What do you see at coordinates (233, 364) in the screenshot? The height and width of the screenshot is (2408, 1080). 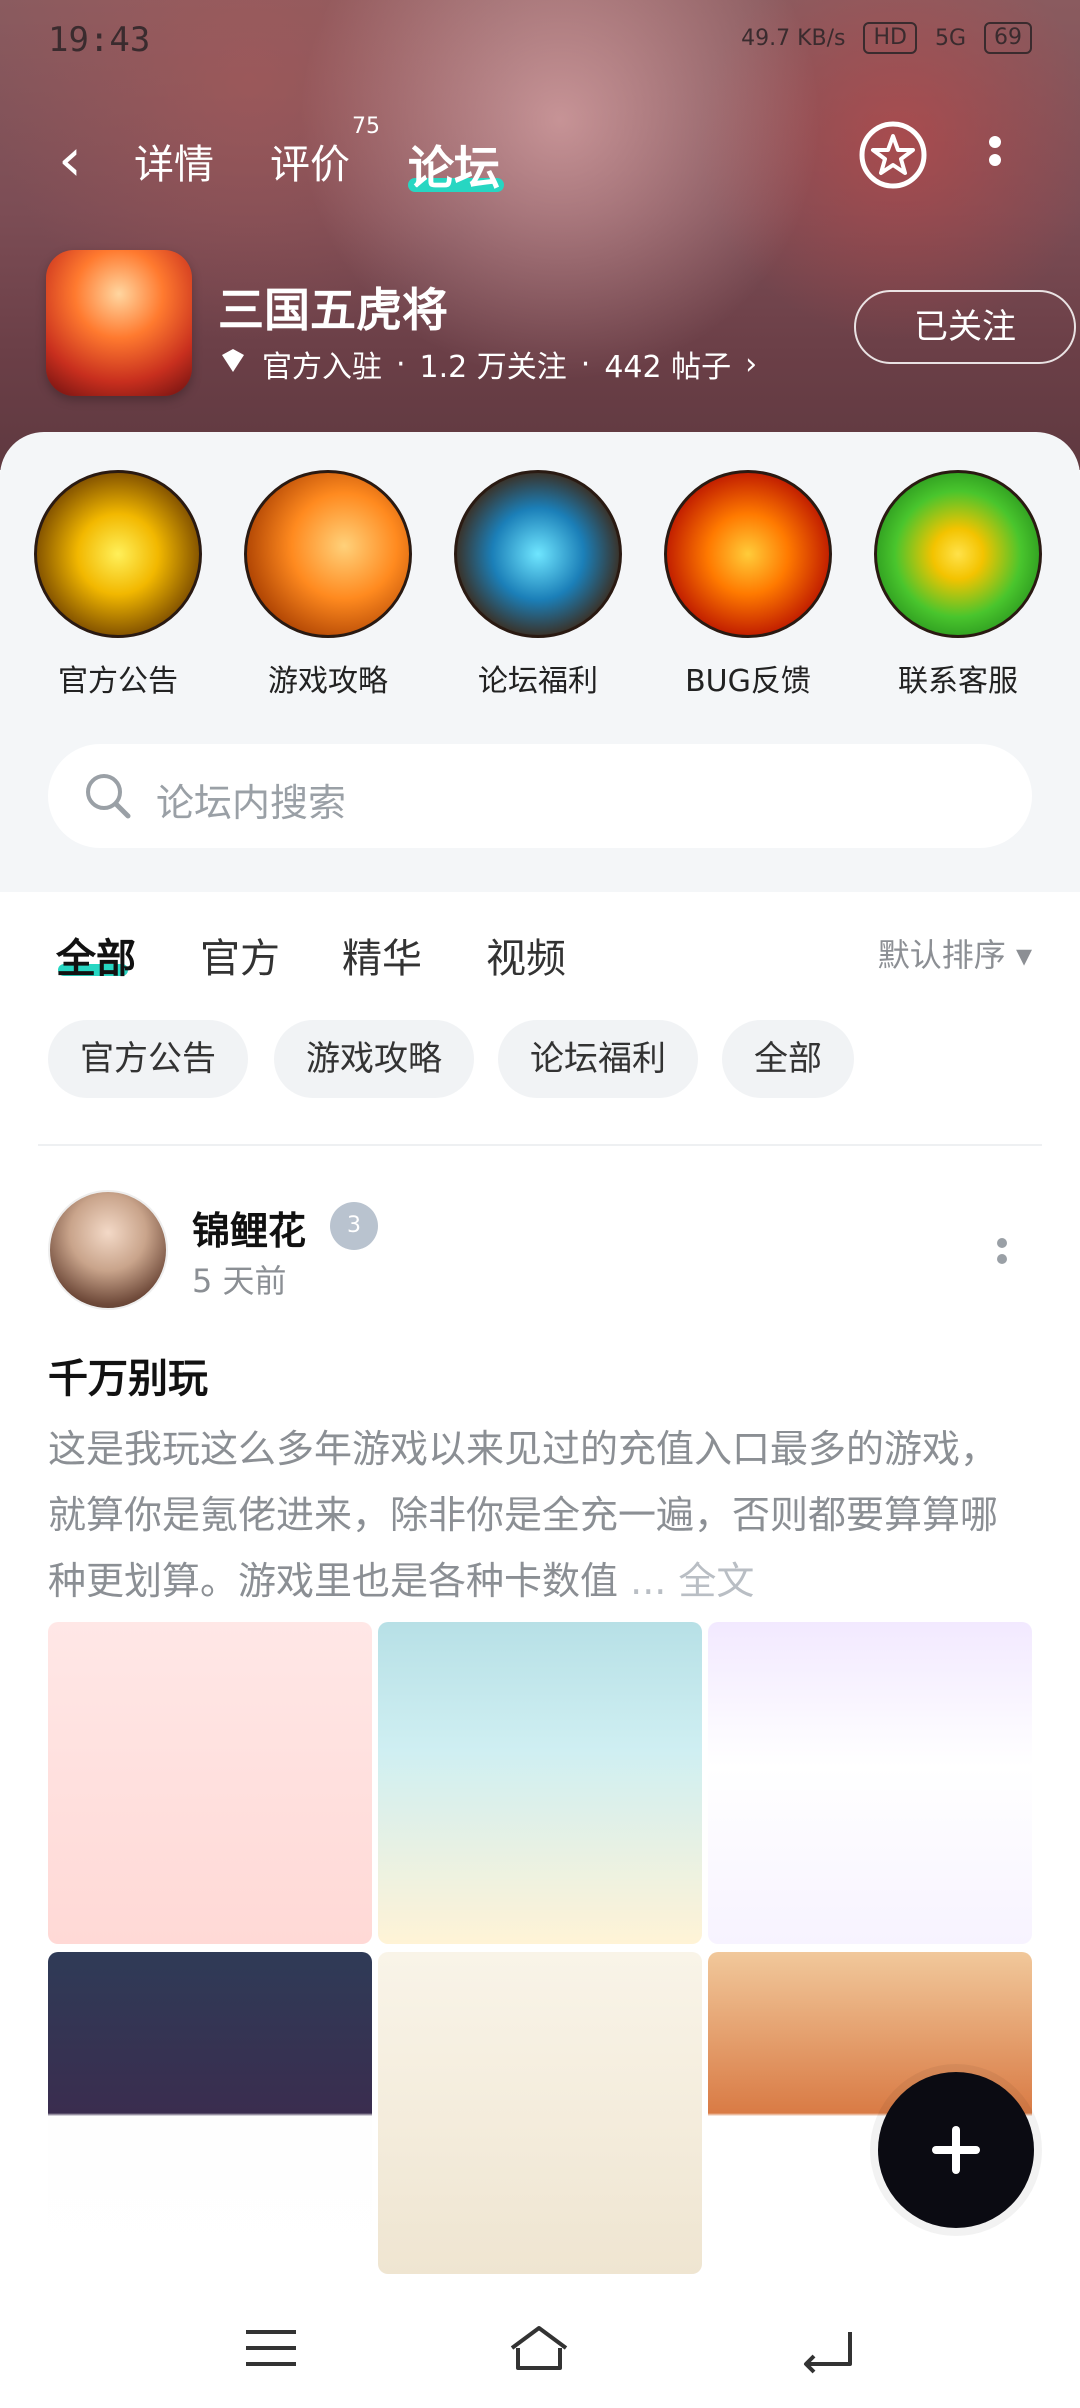 I see `official-badge-icon` at bounding box center [233, 364].